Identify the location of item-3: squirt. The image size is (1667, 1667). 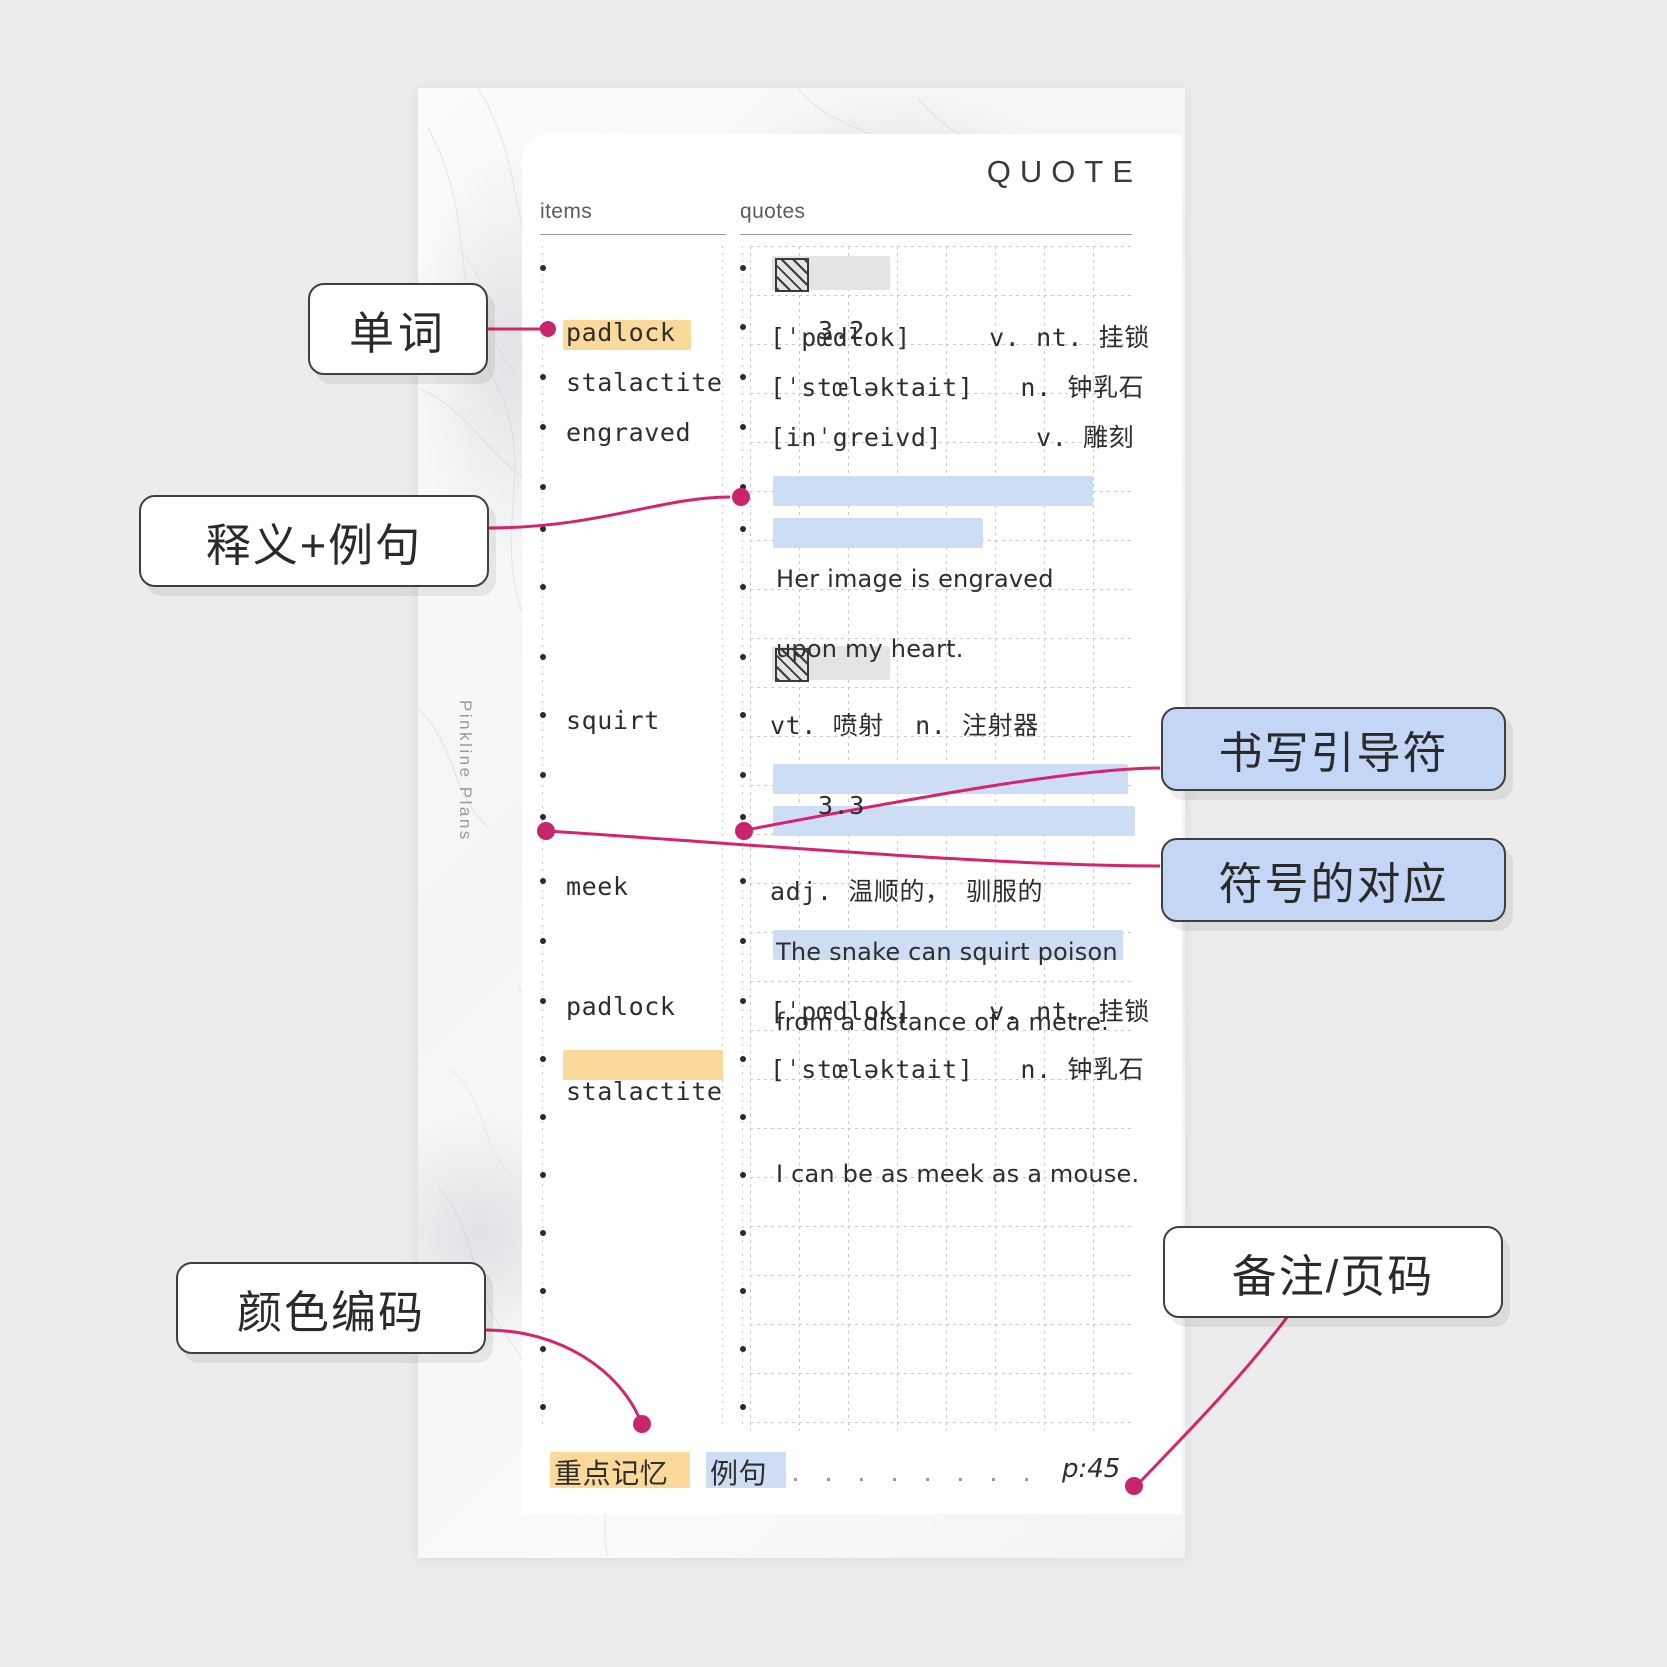
(613, 720).